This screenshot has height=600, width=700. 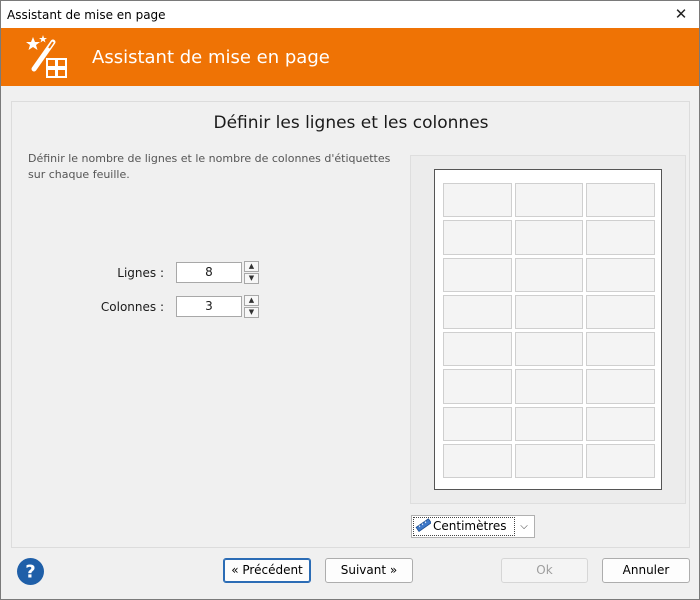 What do you see at coordinates (251, 266) in the screenshot?
I see `rows-increment-button: ▲` at bounding box center [251, 266].